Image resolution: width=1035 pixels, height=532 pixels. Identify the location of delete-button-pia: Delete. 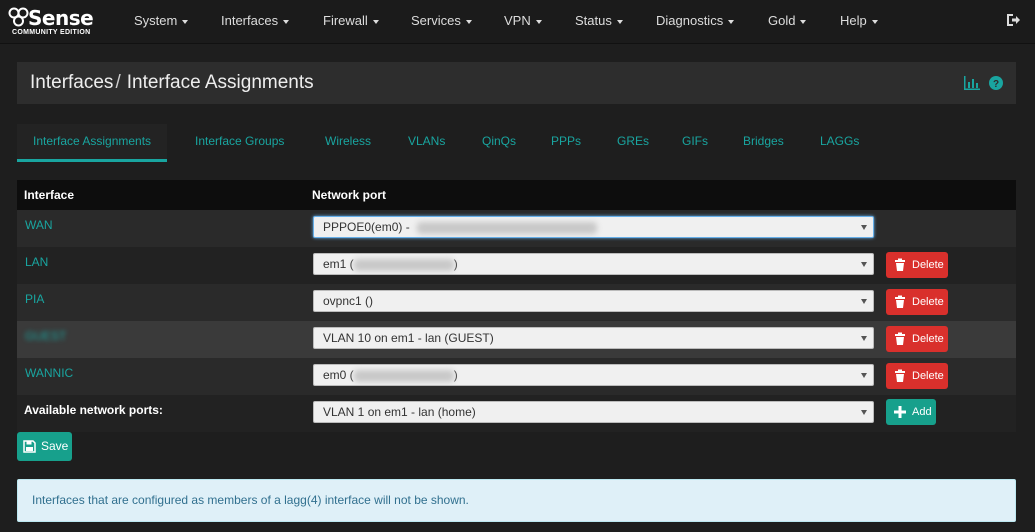
(917, 302).